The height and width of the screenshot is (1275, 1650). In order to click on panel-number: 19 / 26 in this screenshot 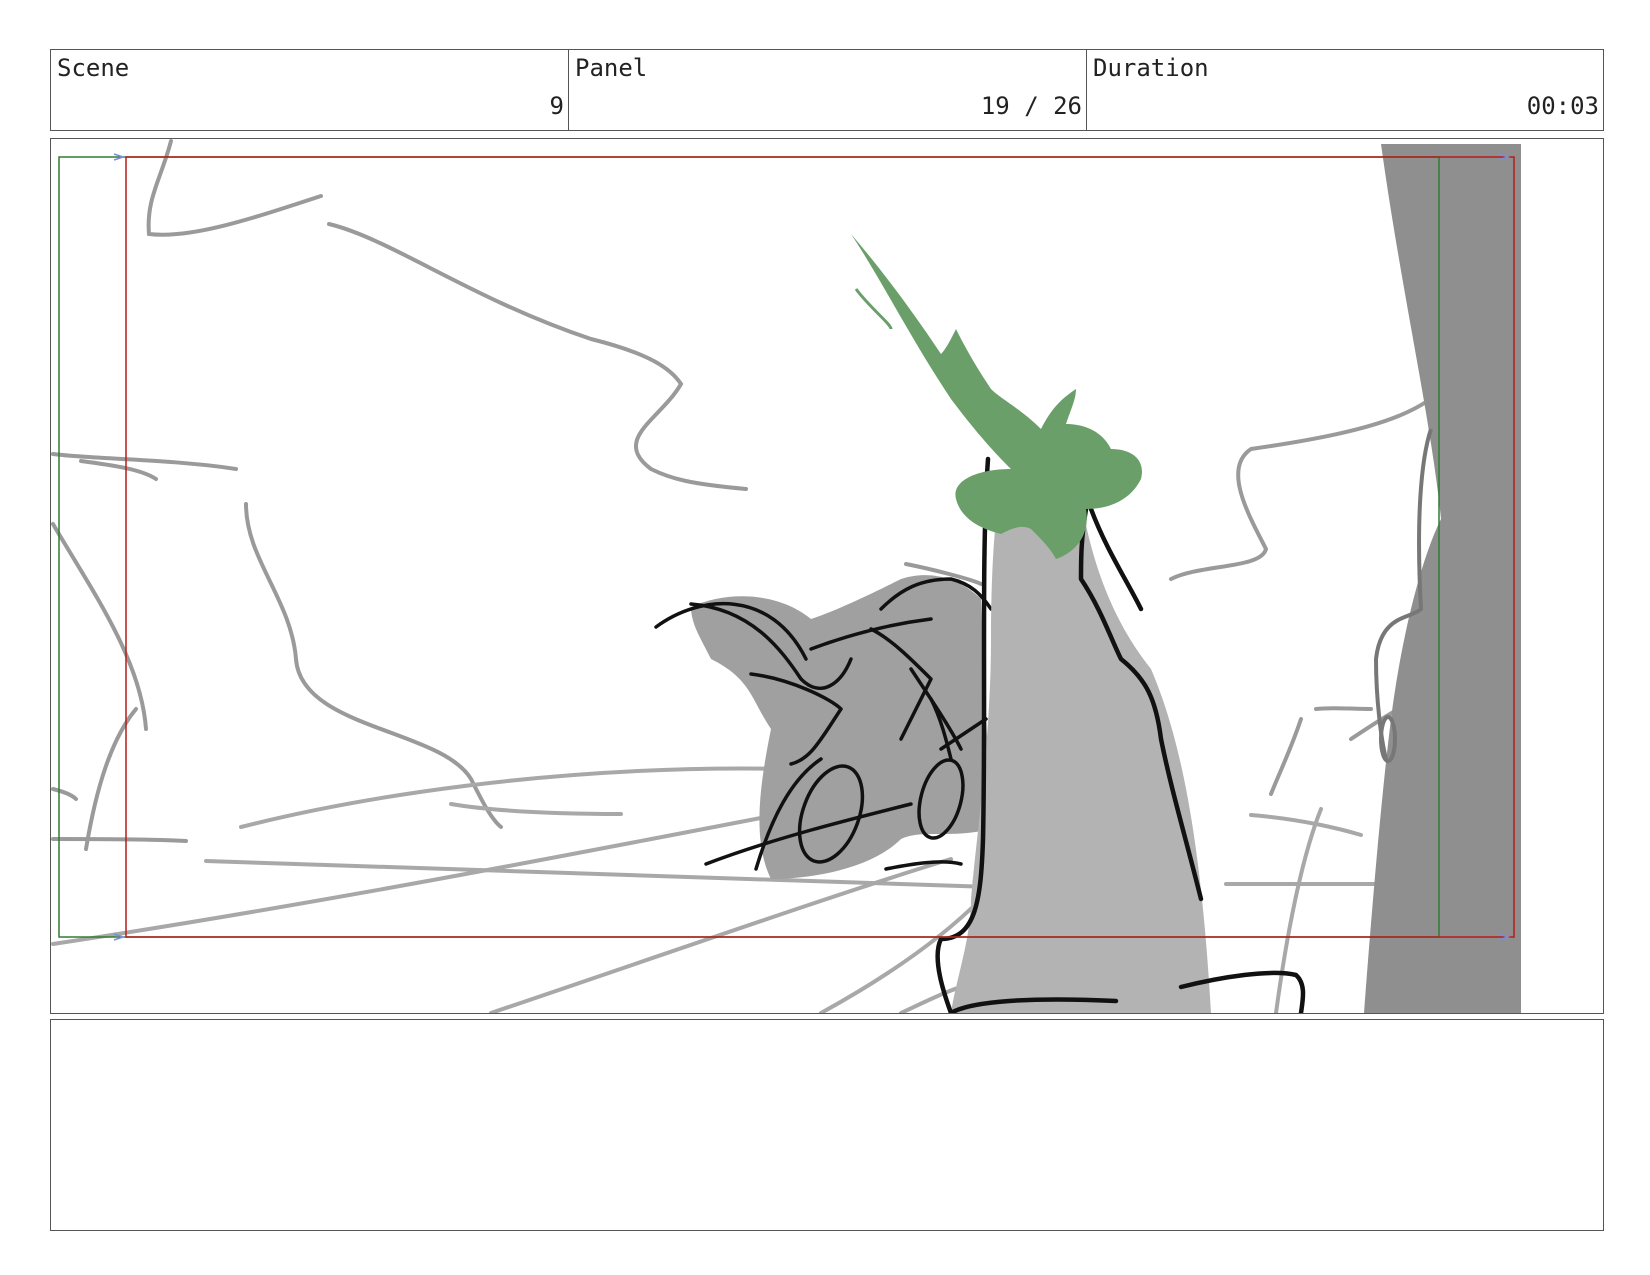, I will do `click(1031, 106)`.